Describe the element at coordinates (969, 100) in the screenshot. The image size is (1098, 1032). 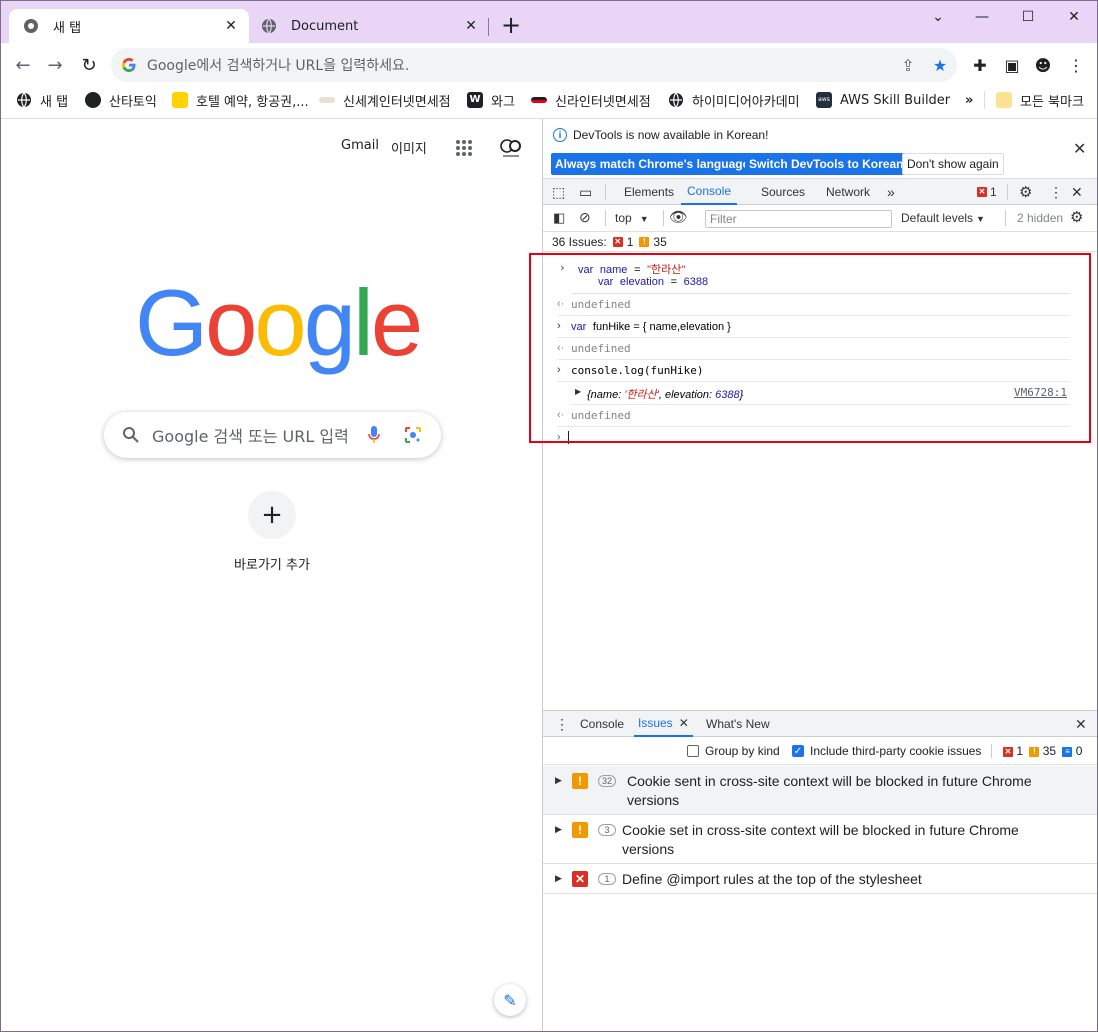
I see `bookmarks-overflow-button: »` at that location.